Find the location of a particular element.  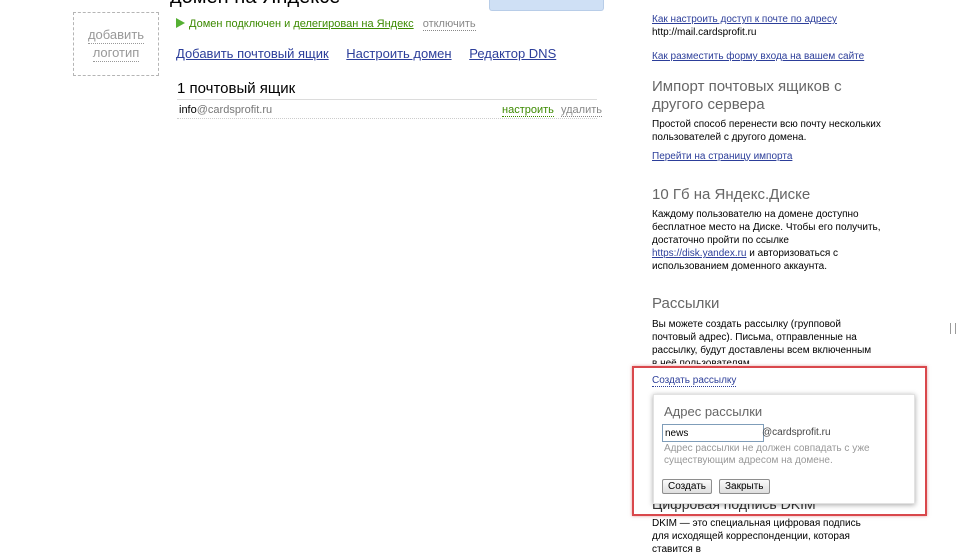

mailing-lists-heading: Рассылки is located at coordinates (686, 303).